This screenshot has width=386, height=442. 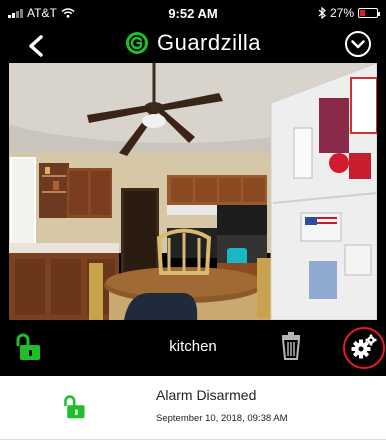 I want to click on delete-button, so click(x=291, y=346).